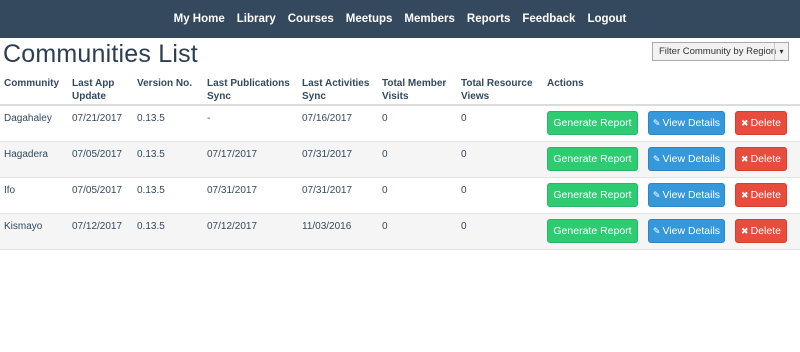 The width and height of the screenshot is (800, 352). Describe the element at coordinates (327, 118) in the screenshot. I see `cell-last-activities-sync: 07/16/2017` at that location.